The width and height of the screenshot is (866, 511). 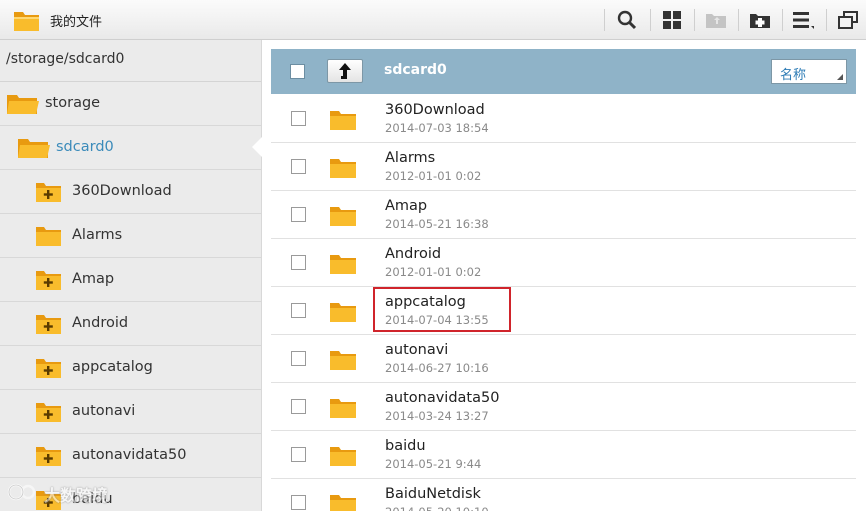 What do you see at coordinates (840, 77) in the screenshot?
I see `dropdown-arrow-icon` at bounding box center [840, 77].